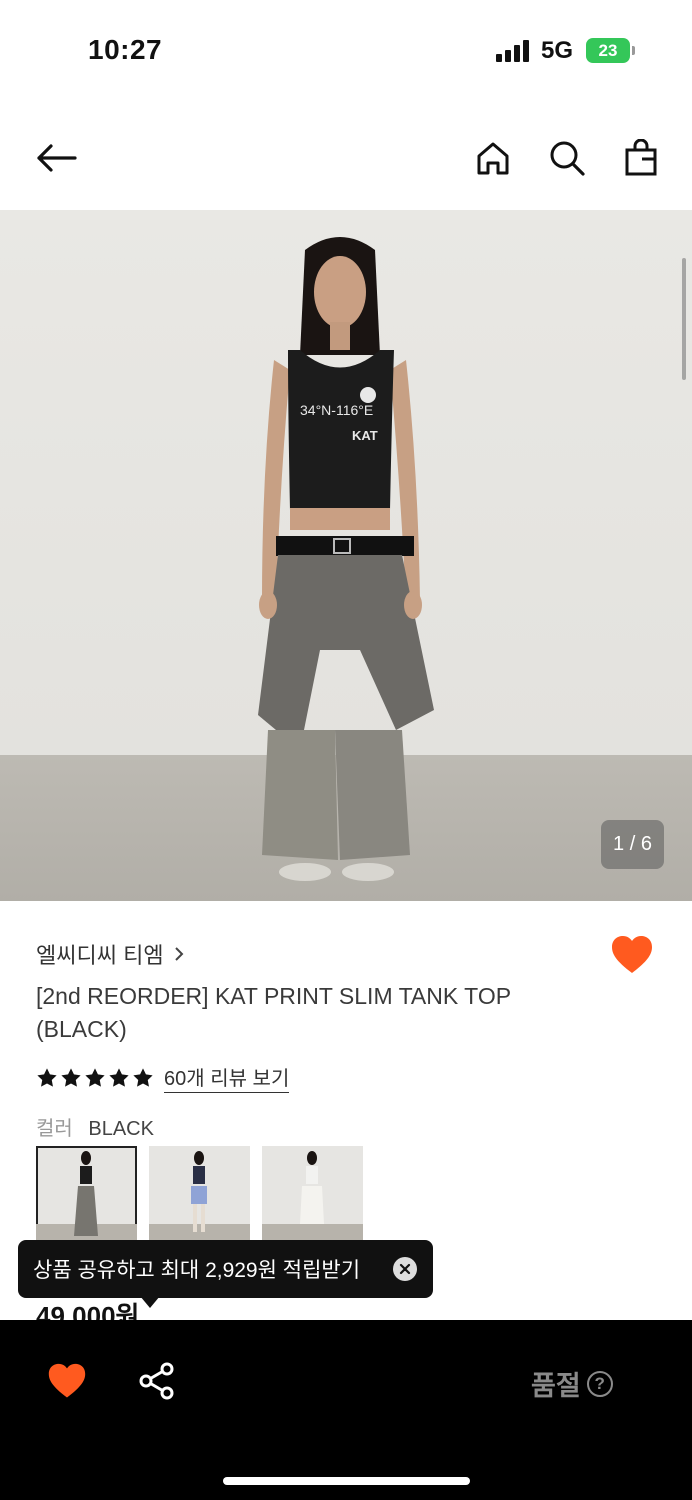  Describe the element at coordinates (346, 1481) in the screenshot. I see `home-indicator` at that location.